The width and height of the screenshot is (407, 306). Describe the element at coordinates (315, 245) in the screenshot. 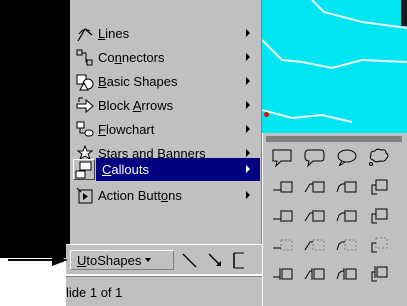

I see `line-callout-2-noborder-icon` at that location.